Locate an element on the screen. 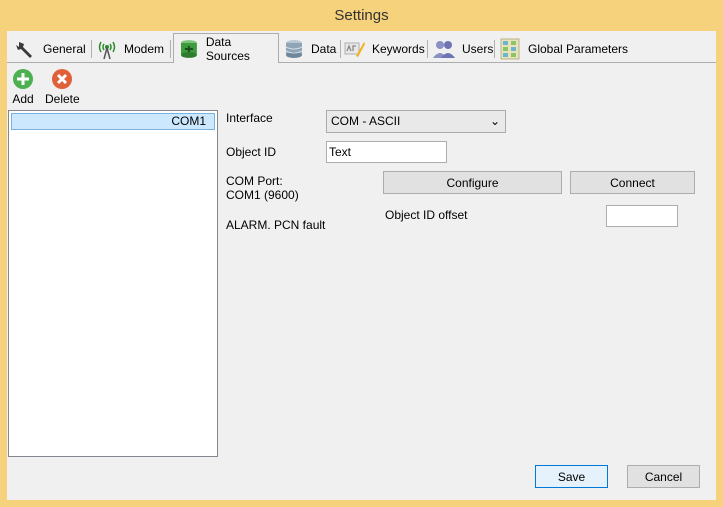 Image resolution: width=723 pixels, height=507 pixels. delete-button: Delete is located at coordinates (62, 87).